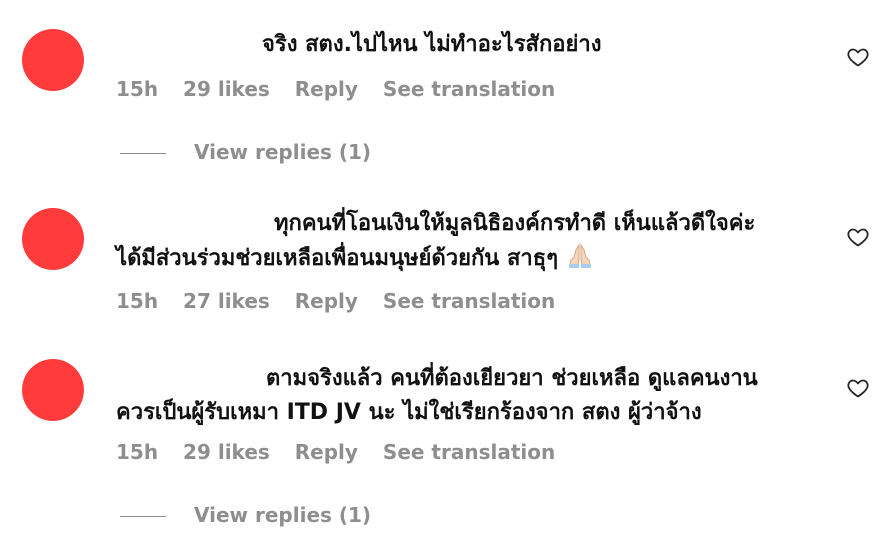 This screenshot has width=892, height=540. What do you see at coordinates (579, 255) in the screenshot?
I see `folded-hands-emoji` at bounding box center [579, 255].